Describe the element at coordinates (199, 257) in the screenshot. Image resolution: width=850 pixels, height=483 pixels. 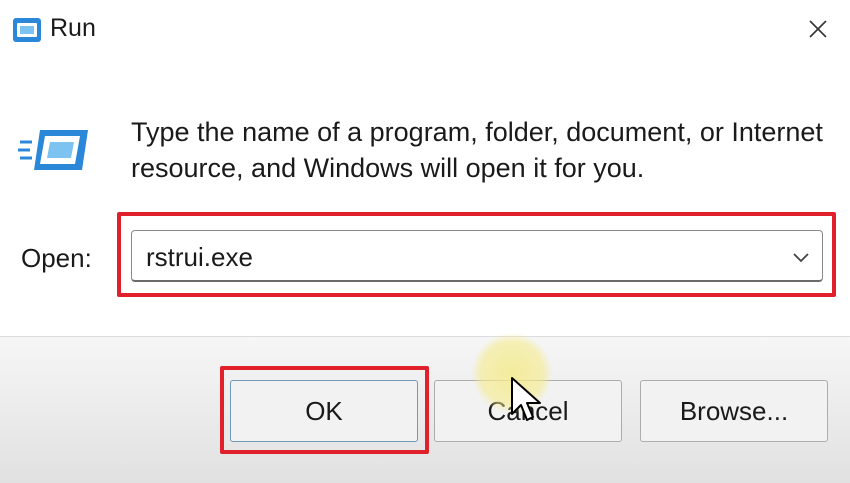
I see `open-input: rstrui.exe` at that location.